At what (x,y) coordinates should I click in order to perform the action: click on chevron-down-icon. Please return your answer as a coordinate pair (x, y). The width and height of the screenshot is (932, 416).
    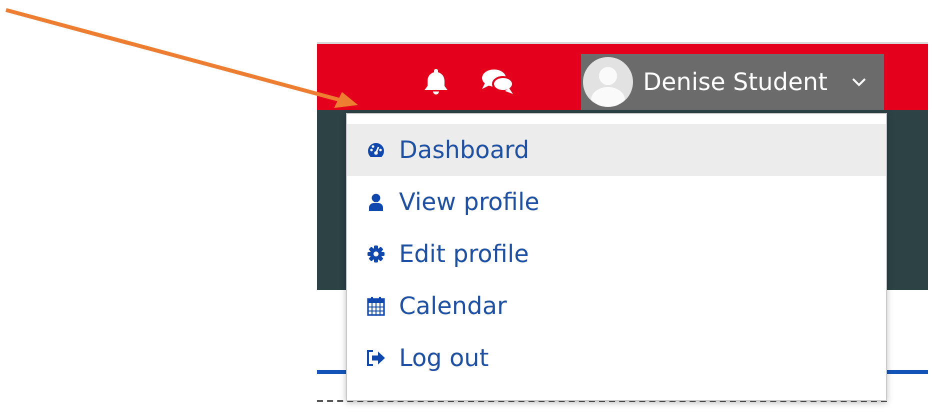
    Looking at the image, I should click on (859, 82).